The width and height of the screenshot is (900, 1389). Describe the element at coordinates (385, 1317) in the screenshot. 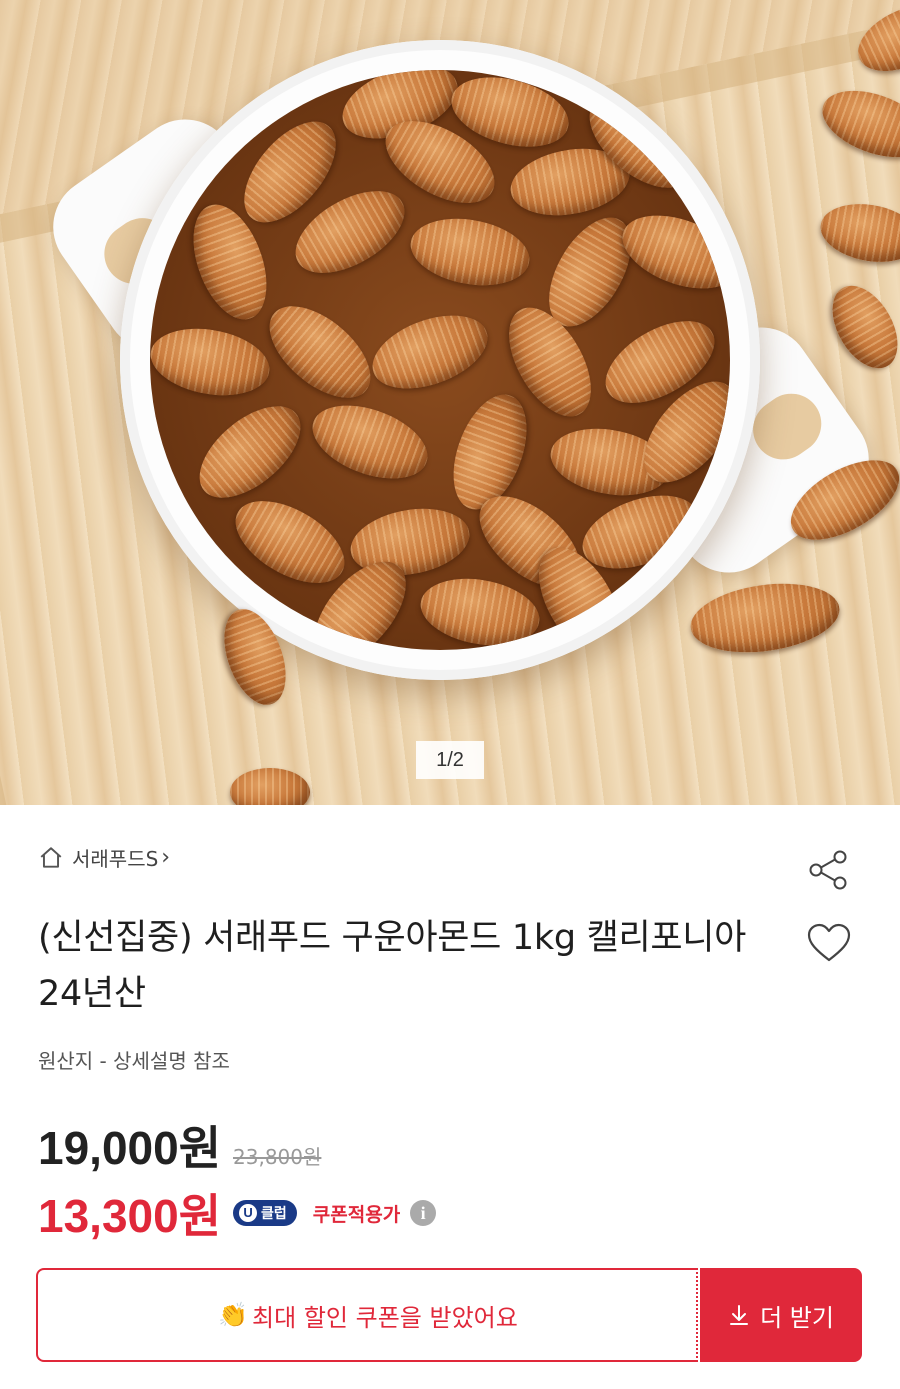

I see `coupon-message: 최대 할인 쿠폰을 받았어요` at that location.